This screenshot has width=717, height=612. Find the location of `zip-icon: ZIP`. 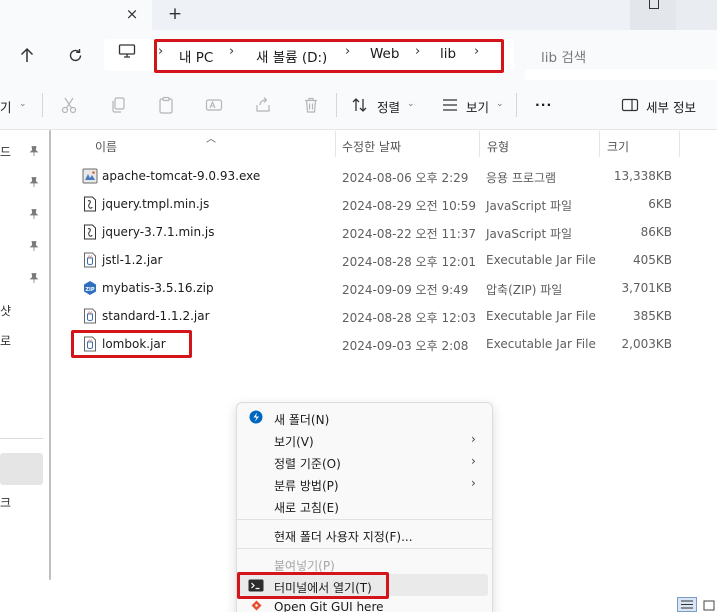

zip-icon: ZIP is located at coordinates (90, 288).